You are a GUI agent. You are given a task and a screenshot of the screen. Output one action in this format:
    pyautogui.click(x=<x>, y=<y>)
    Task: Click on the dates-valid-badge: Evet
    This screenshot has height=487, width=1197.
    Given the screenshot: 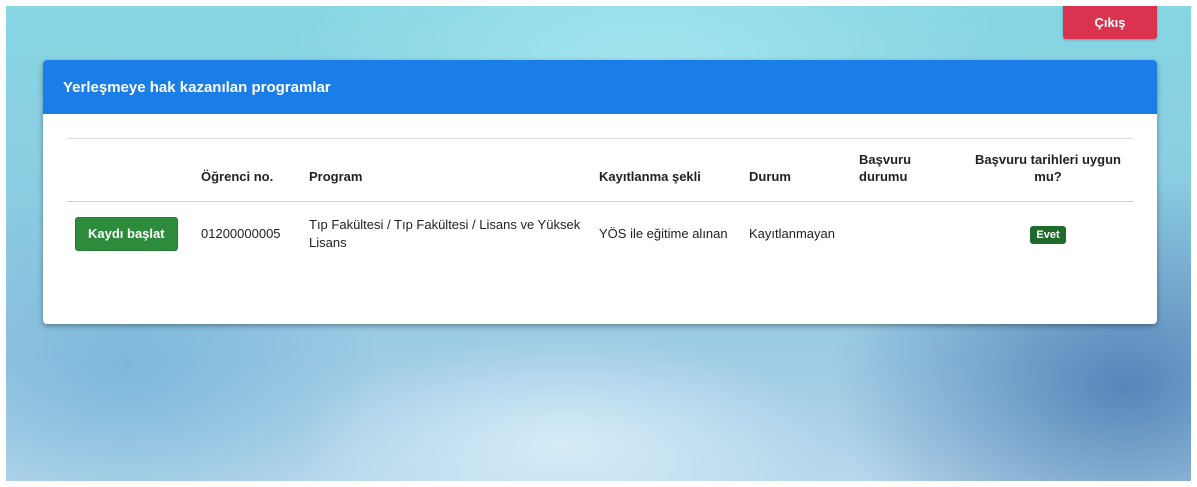 What is the action you would take?
    pyautogui.click(x=1048, y=234)
    